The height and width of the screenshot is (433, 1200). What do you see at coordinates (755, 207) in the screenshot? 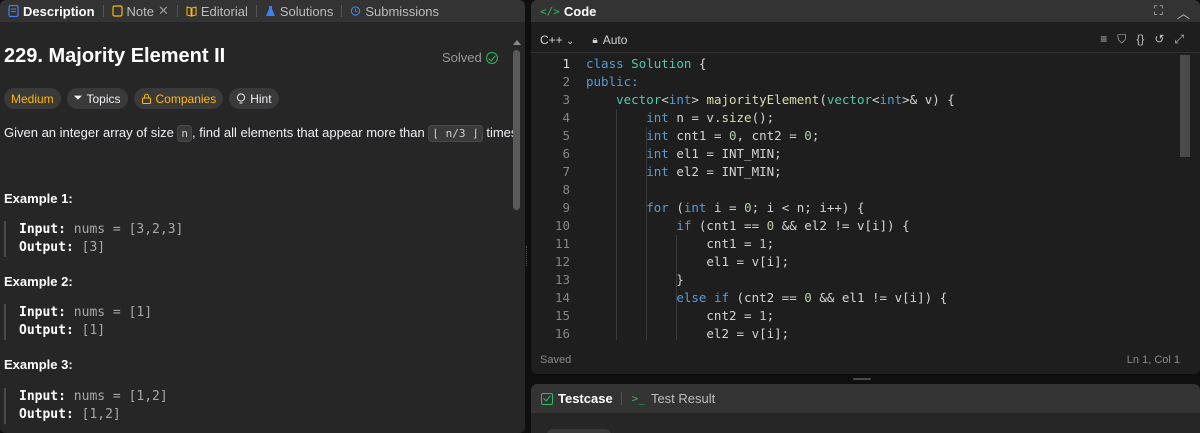
I see `code-text: for (int i = 0; i < n; i++) {` at bounding box center [755, 207].